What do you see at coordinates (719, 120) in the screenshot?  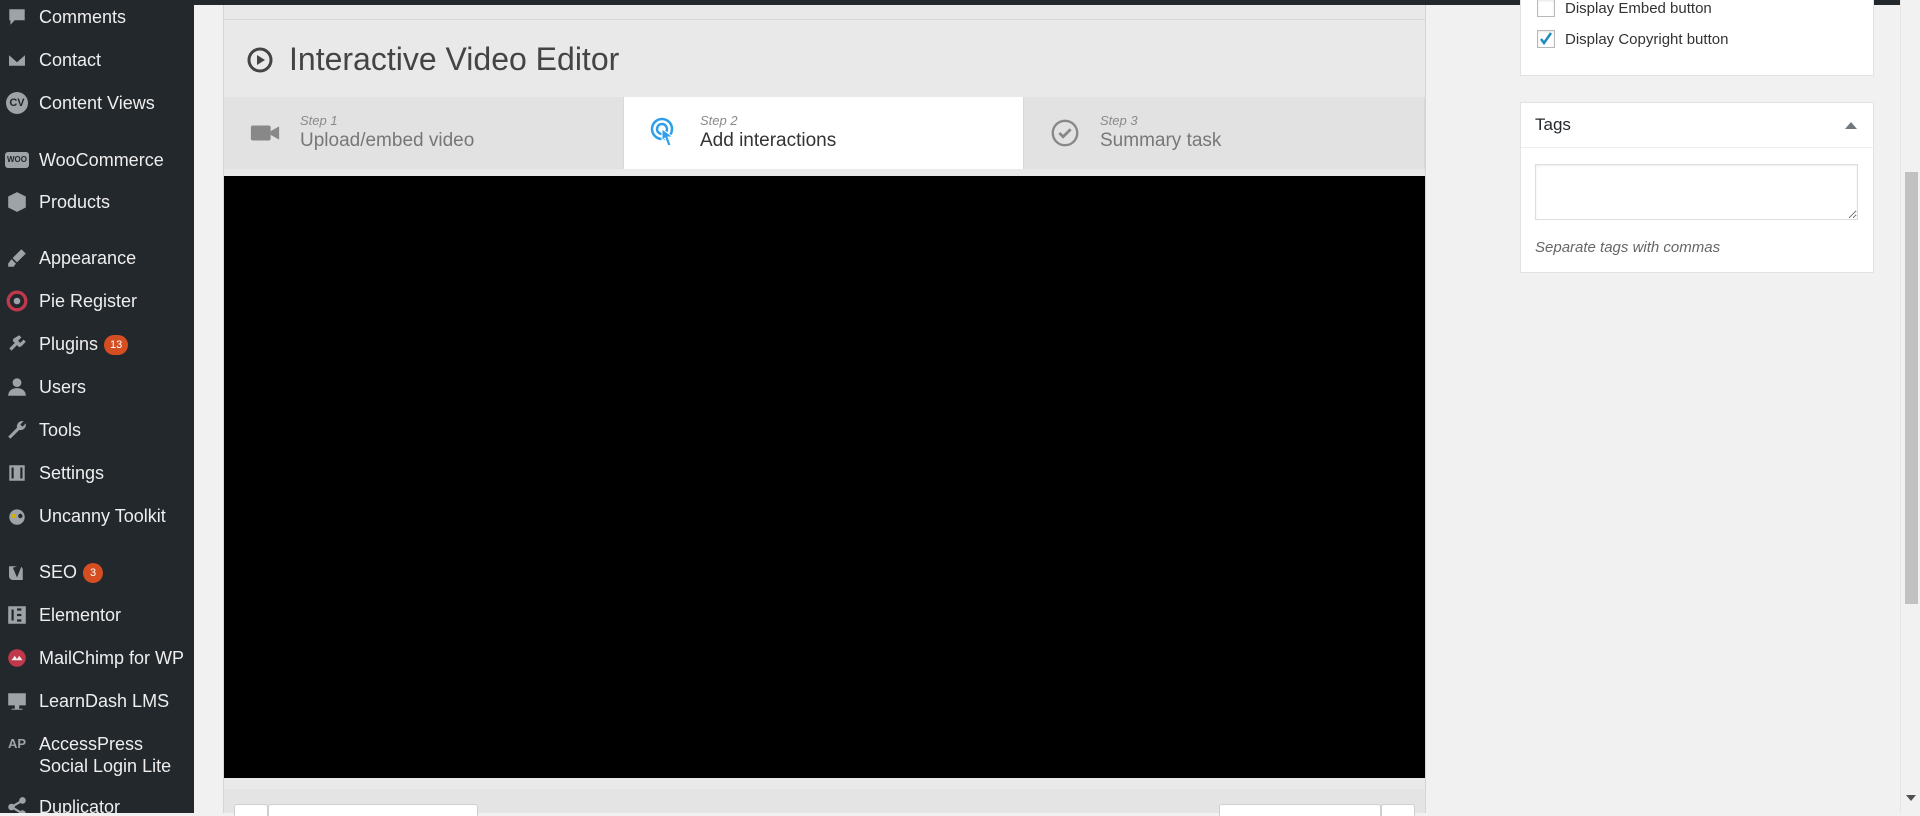 I see `step-number: Step 2` at bounding box center [719, 120].